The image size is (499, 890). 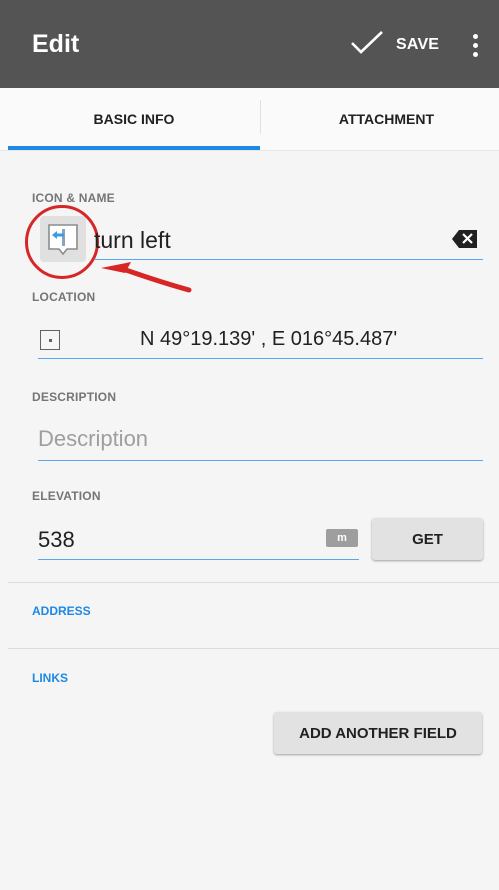 What do you see at coordinates (476, 46) in the screenshot?
I see `more-vert-icon` at bounding box center [476, 46].